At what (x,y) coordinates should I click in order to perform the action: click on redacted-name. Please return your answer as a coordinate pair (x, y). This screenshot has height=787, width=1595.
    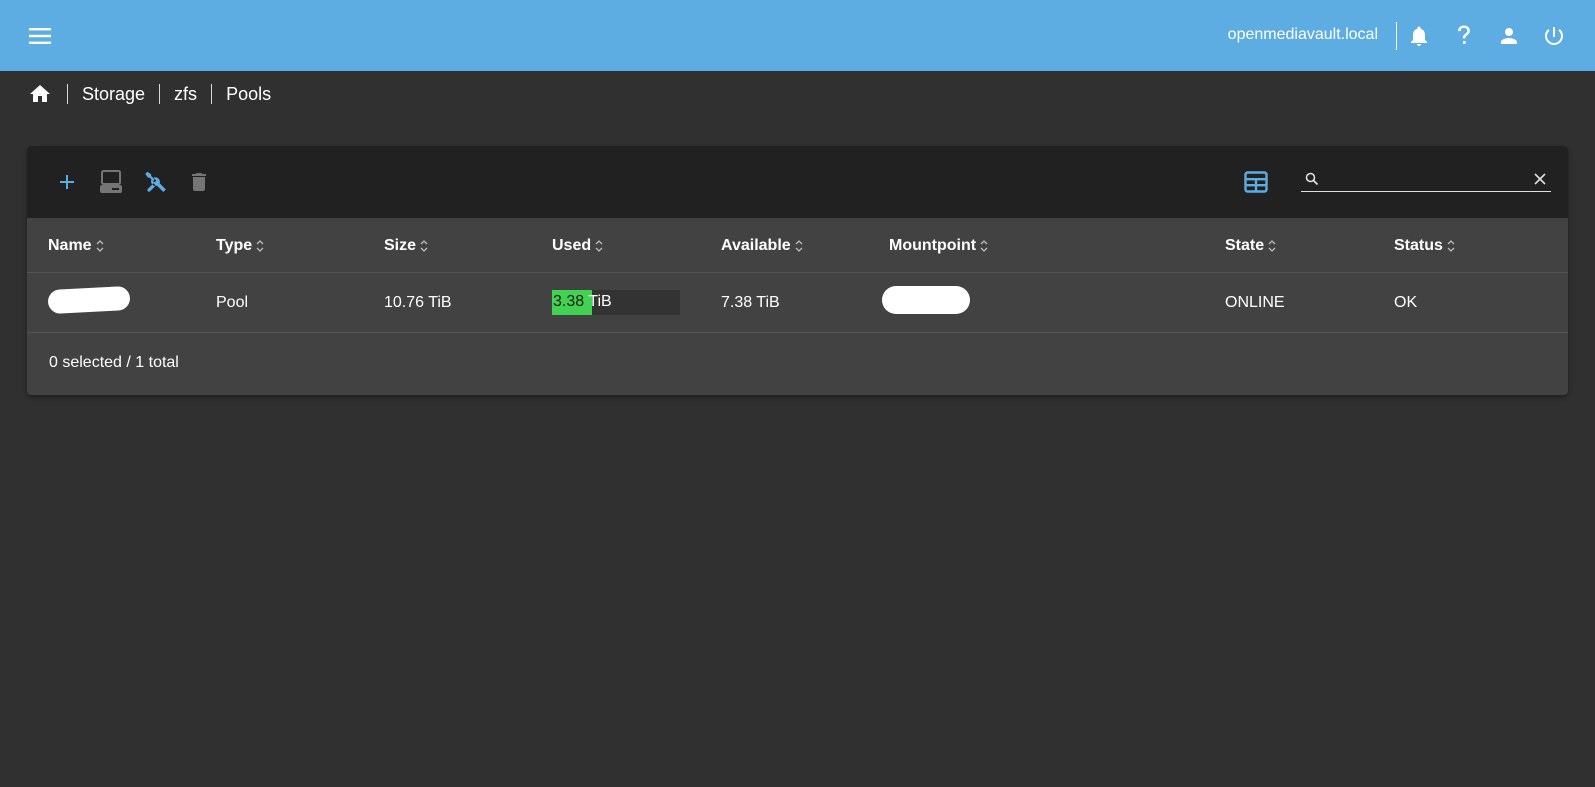
    Looking at the image, I should click on (89, 300).